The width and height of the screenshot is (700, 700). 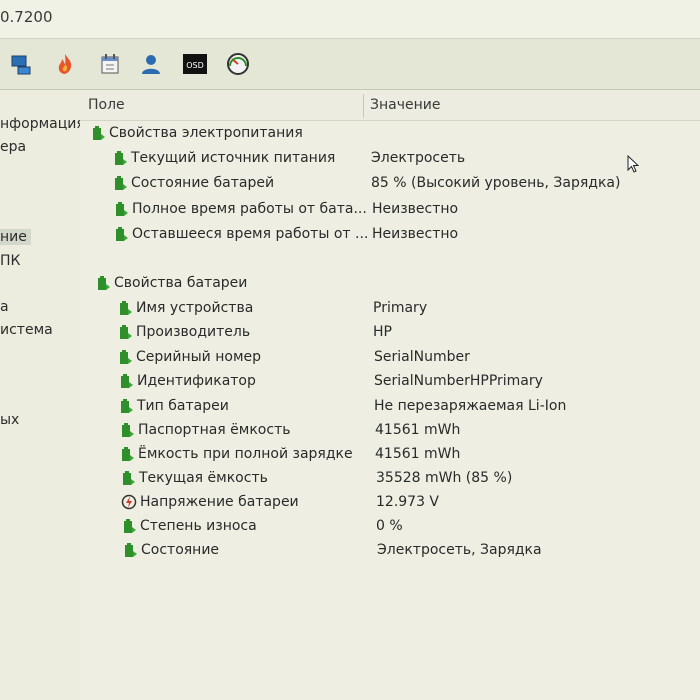 I want to click on table-row: Паспортная ёмкость 41561 mWh, so click(x=390, y=431).